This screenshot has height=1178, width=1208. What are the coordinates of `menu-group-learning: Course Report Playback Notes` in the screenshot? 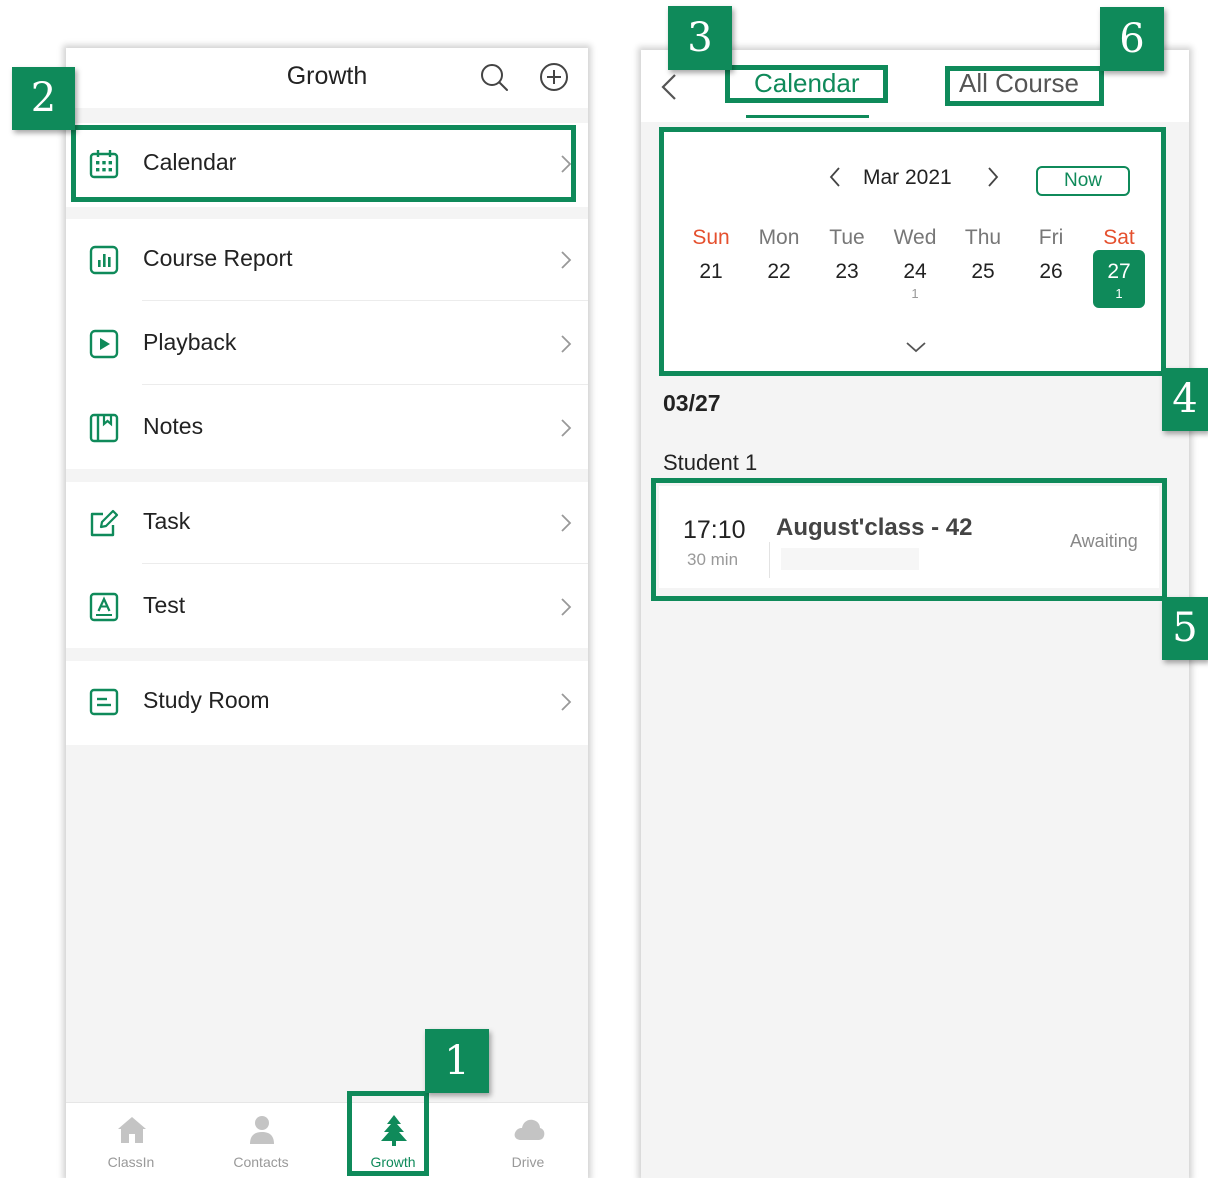 It's located at (327, 344).